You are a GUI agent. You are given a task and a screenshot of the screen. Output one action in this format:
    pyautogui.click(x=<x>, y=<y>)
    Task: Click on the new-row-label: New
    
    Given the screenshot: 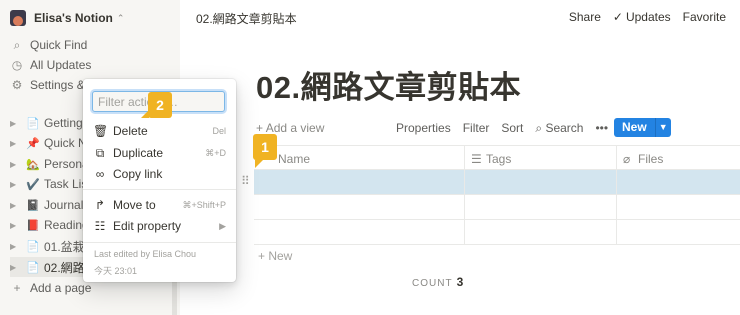 What is the action you would take?
    pyautogui.click(x=280, y=256)
    